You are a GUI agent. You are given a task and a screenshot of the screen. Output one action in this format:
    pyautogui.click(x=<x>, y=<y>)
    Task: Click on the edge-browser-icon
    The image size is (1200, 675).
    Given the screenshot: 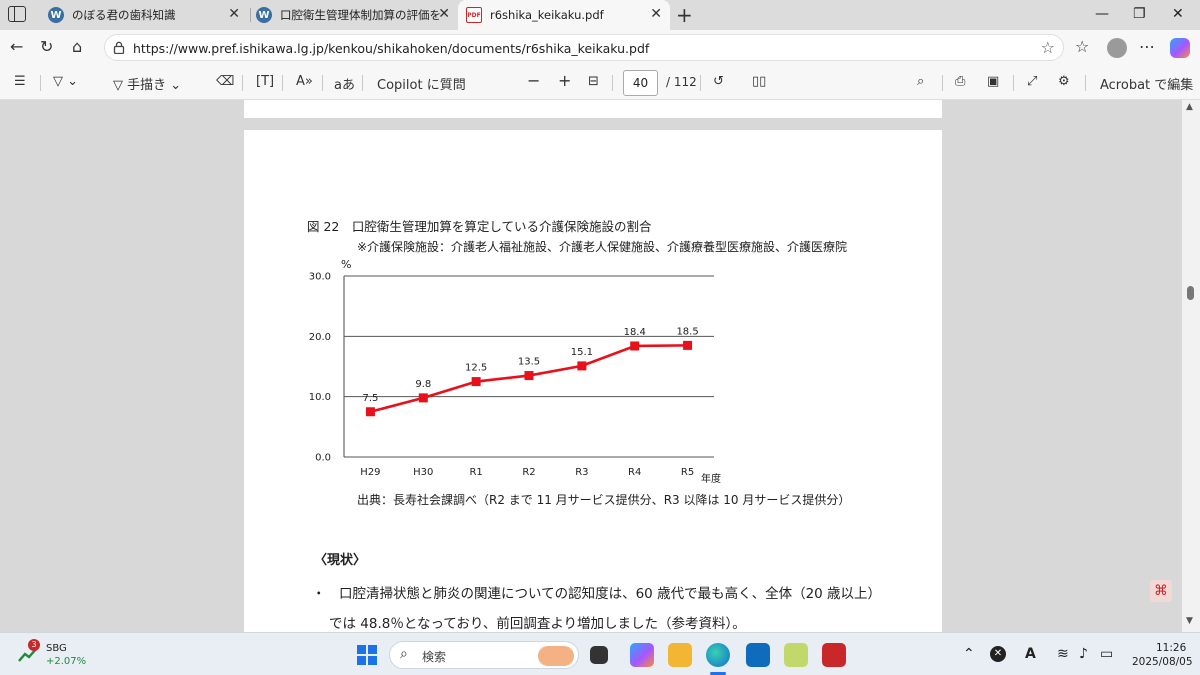 What is the action you would take?
    pyautogui.click(x=718, y=655)
    